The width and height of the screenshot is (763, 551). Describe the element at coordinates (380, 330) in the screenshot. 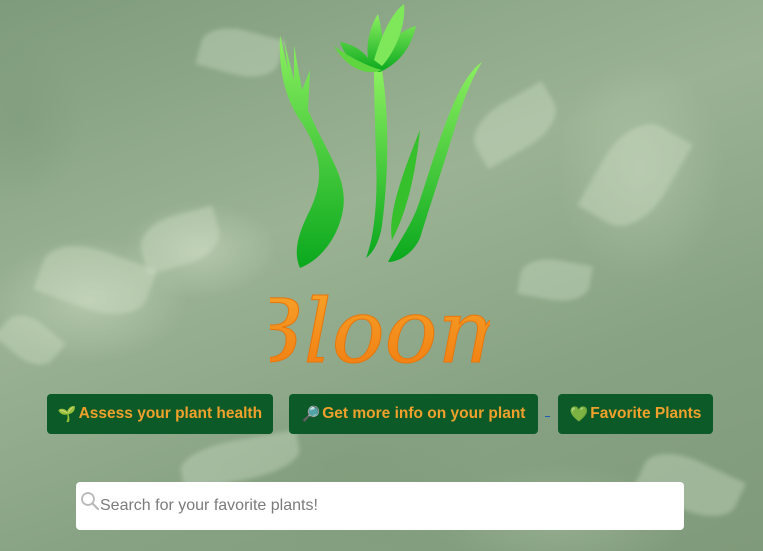

I see `brand-name: Bloom` at that location.